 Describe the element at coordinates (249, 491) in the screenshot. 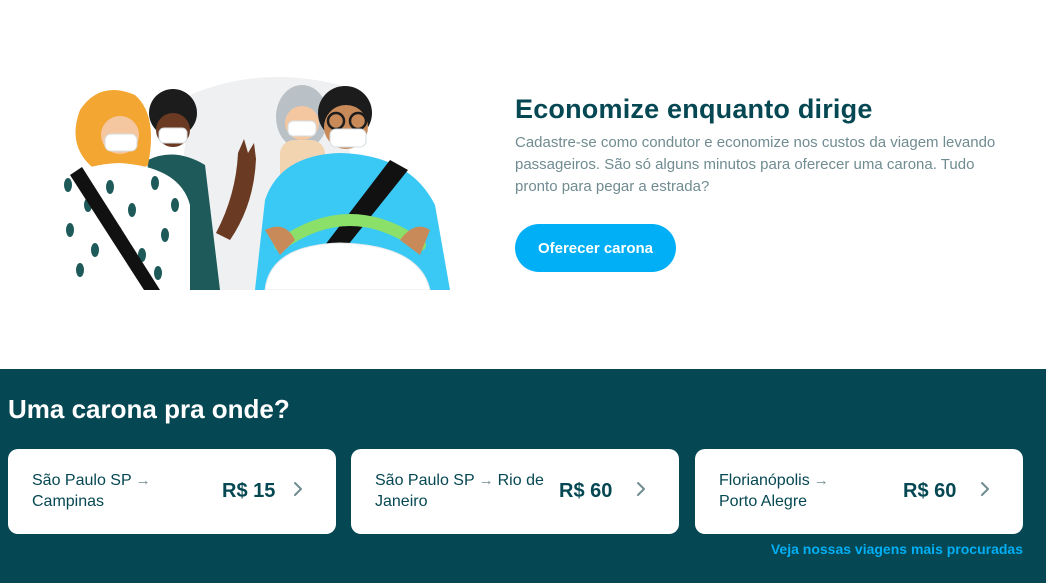

I see `route-price: R$ 15` at that location.